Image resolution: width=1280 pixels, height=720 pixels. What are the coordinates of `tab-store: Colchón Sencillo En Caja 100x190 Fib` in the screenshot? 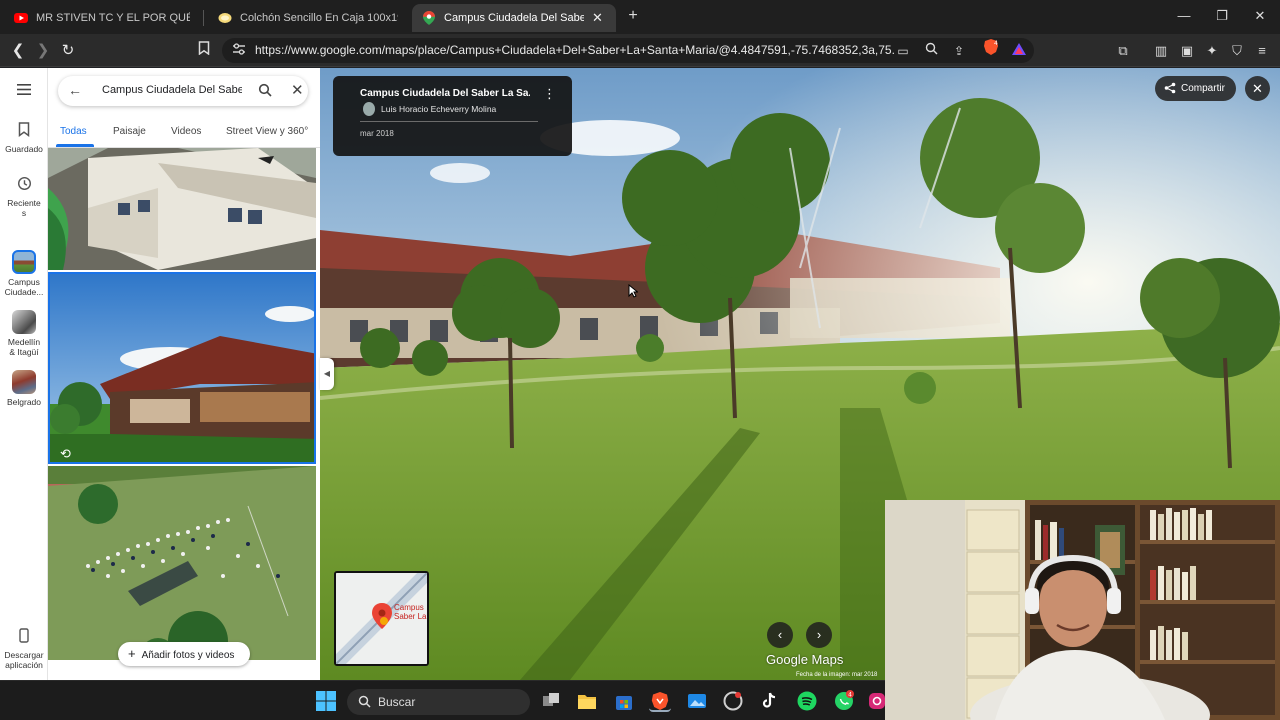 It's located at (308, 18).